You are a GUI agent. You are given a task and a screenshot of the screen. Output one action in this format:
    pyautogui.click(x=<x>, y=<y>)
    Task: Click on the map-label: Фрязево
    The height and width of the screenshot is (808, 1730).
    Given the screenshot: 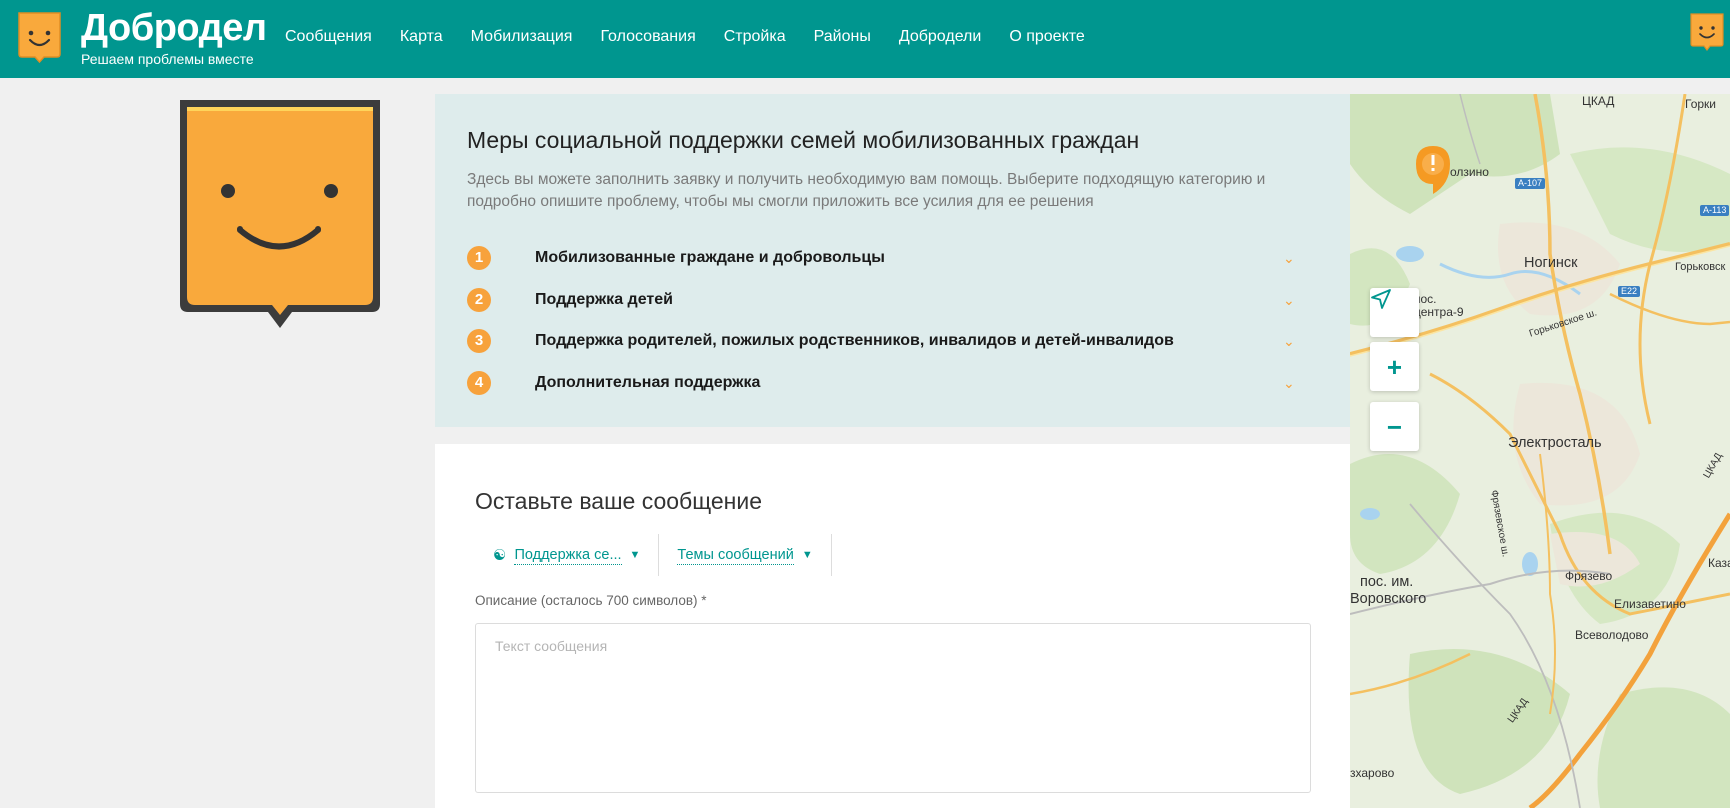 What is the action you would take?
    pyautogui.click(x=1589, y=576)
    